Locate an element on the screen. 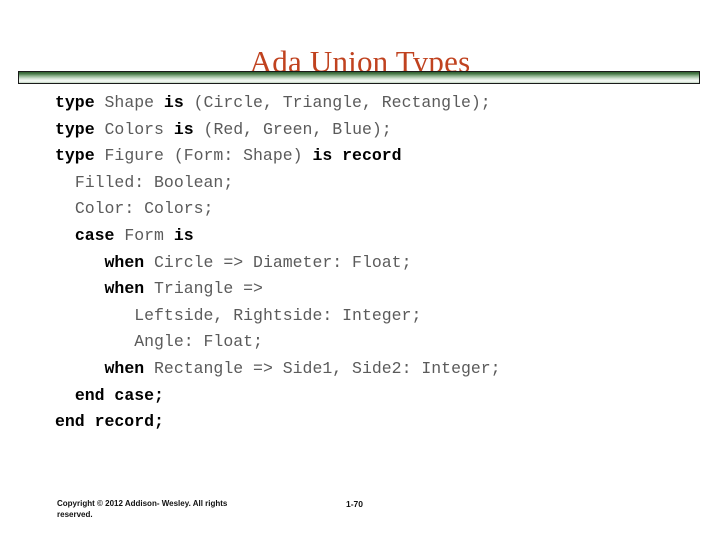 Image resolution: width=720 pixels, height=540 pixels. code-identifier: Rectangle => Side1, Side2: Integer; is located at coordinates (322, 368).